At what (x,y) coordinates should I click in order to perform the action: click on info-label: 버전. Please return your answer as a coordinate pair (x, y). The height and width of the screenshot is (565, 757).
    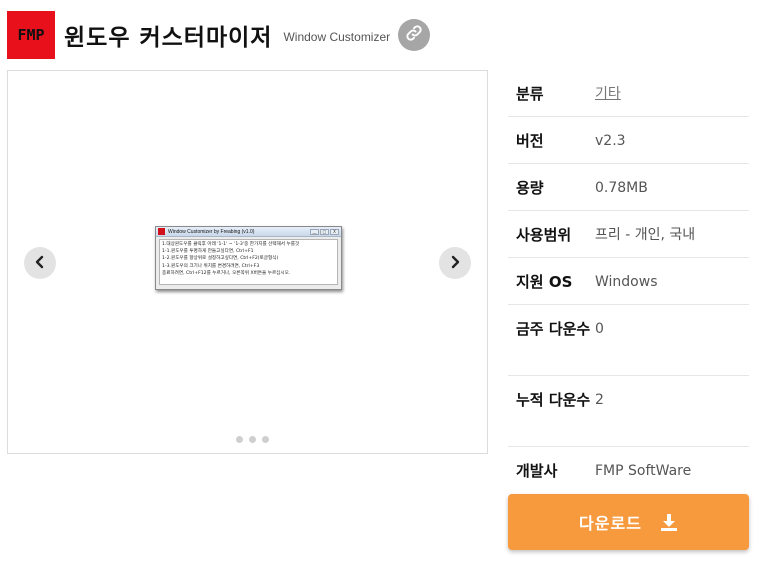
    Looking at the image, I should click on (530, 141).